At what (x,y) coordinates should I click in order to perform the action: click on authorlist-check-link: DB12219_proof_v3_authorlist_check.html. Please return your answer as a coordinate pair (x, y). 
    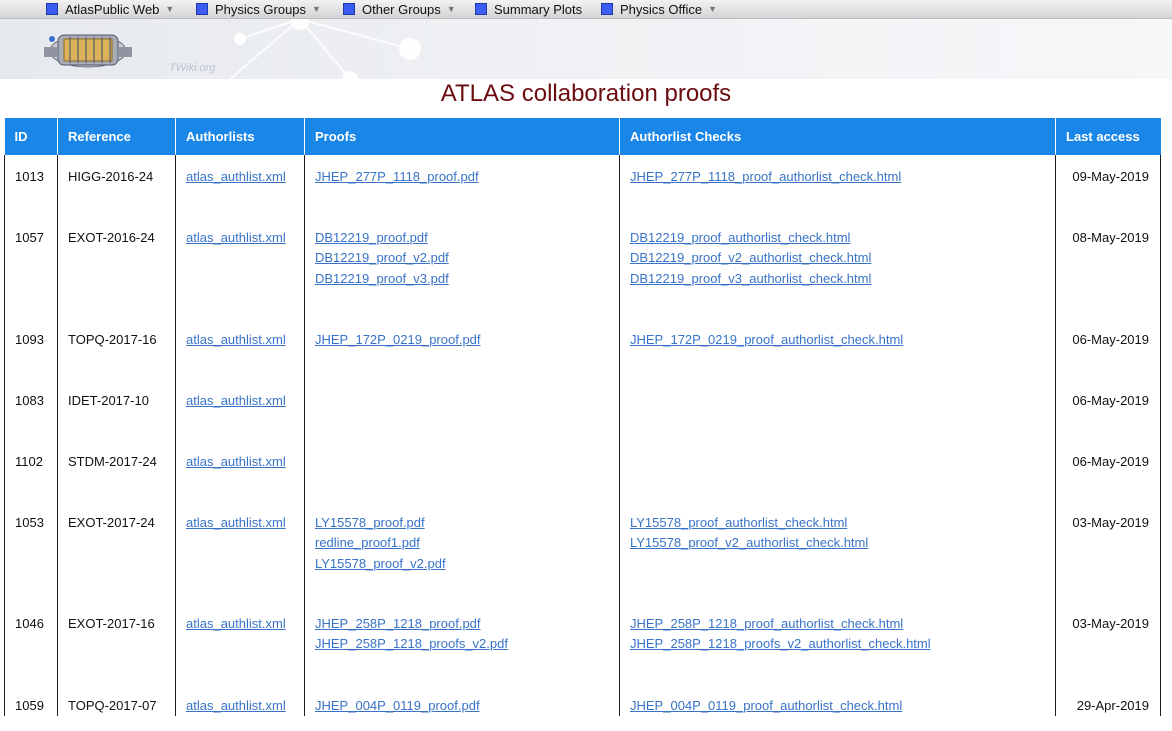
    Looking at the image, I should click on (842, 279).